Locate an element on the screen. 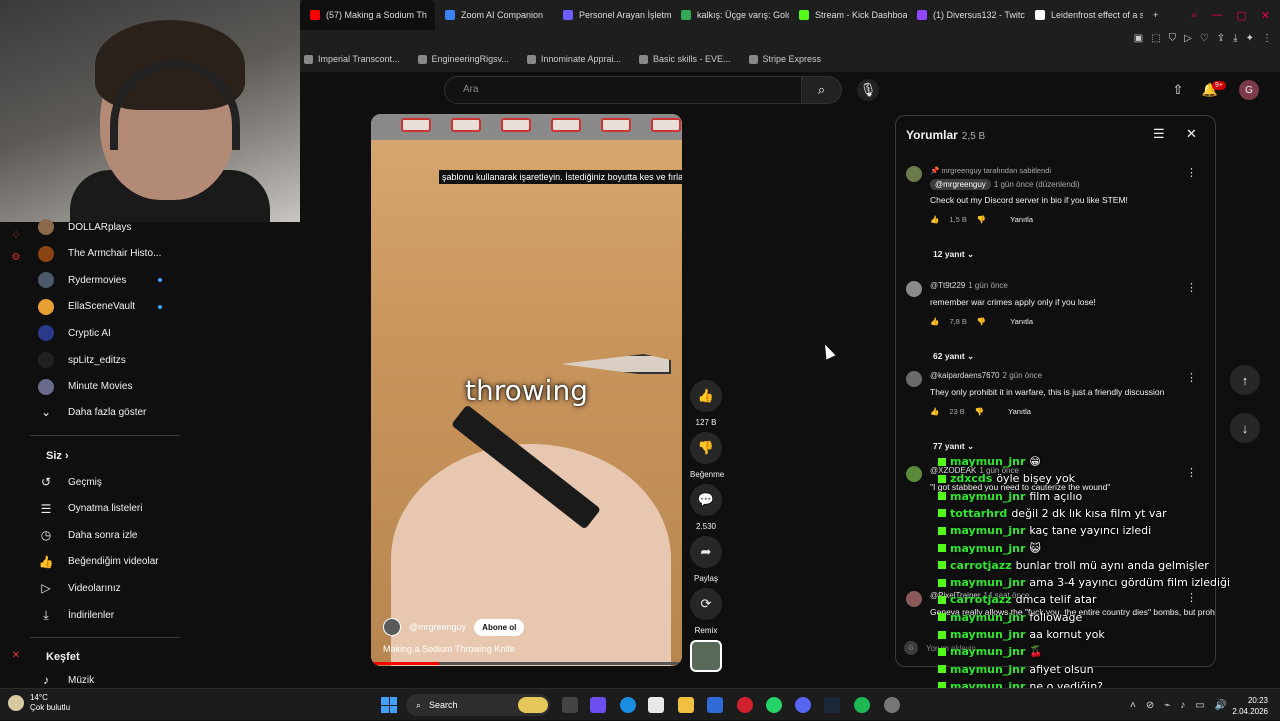 Image resolution: width=1280 pixels, height=721 pixels. comment-author: @Tt9t229 is located at coordinates (947, 285).